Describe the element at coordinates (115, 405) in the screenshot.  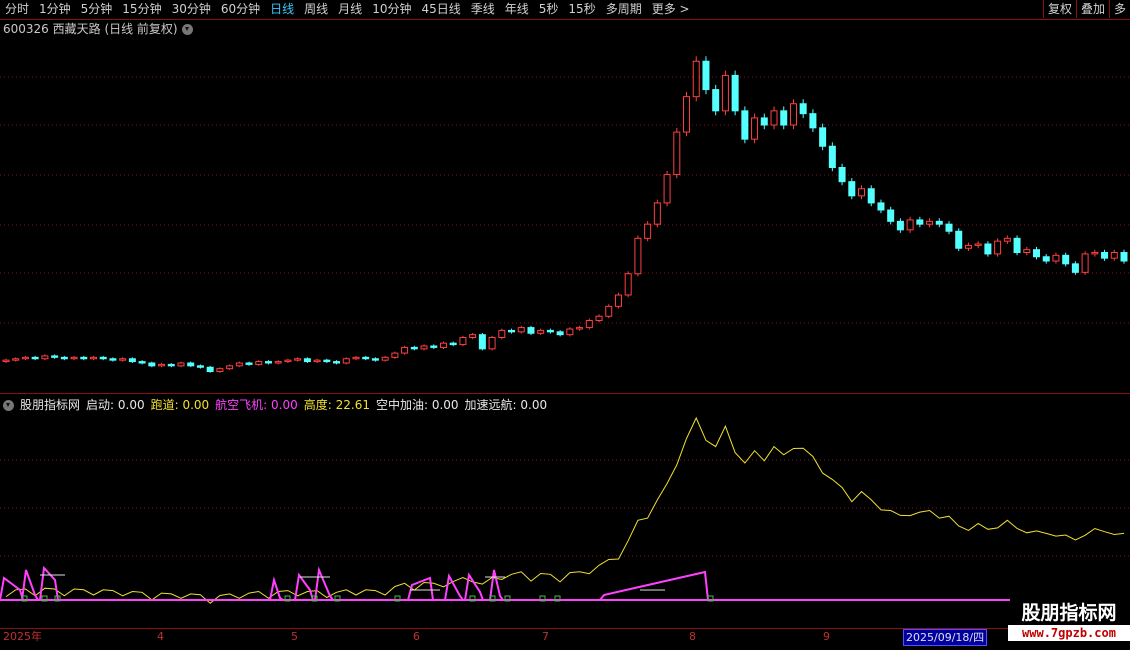
I see `legend-qidong: 启动: 0.00` at that location.